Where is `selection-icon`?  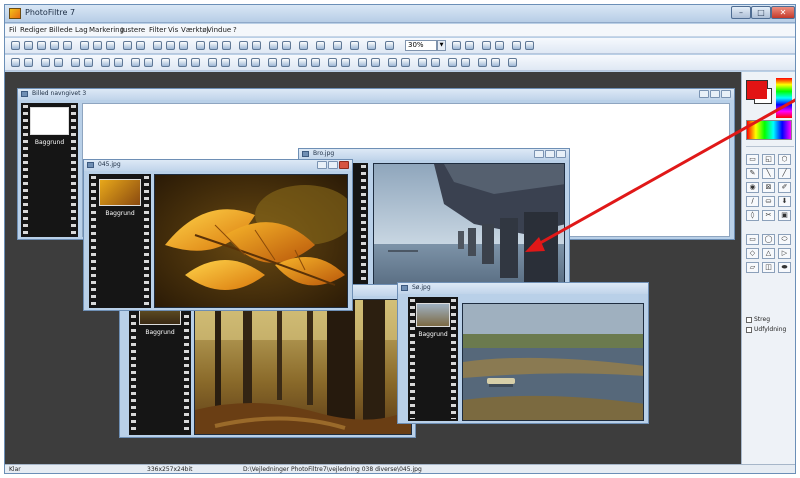 selection-icon is located at coordinates (286, 45).